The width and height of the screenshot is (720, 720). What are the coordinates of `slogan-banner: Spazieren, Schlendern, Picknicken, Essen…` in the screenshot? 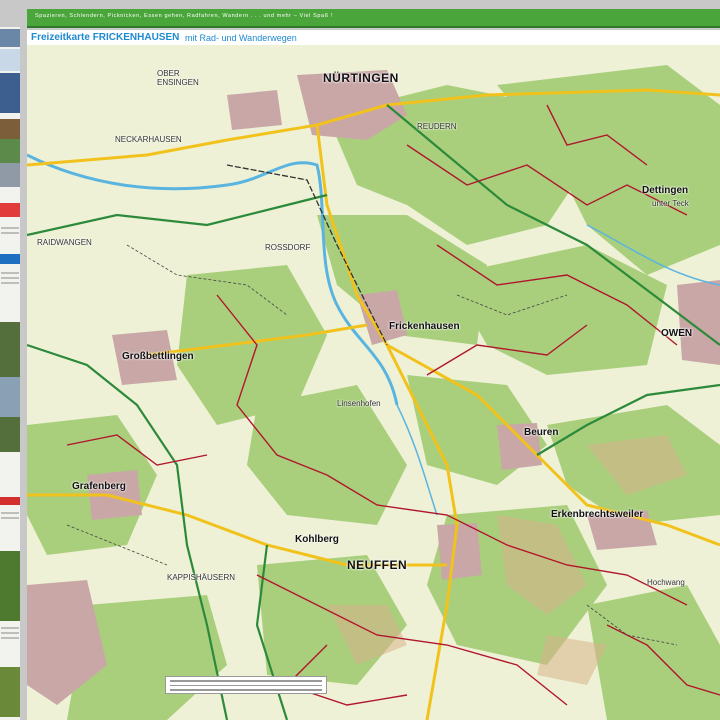 It's located at (373, 18).